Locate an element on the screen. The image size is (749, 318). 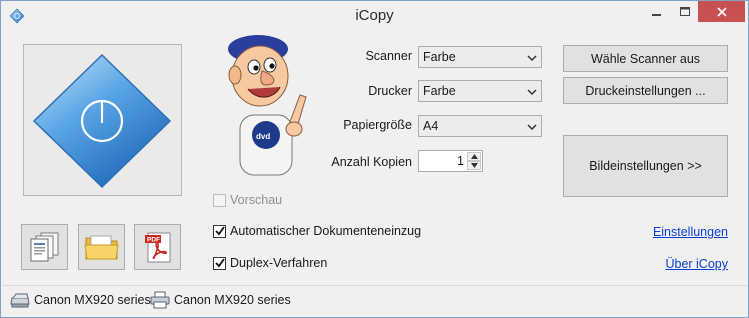
duplex-verfahren-checkbox: Duplex-Verfahren is located at coordinates (270, 263).